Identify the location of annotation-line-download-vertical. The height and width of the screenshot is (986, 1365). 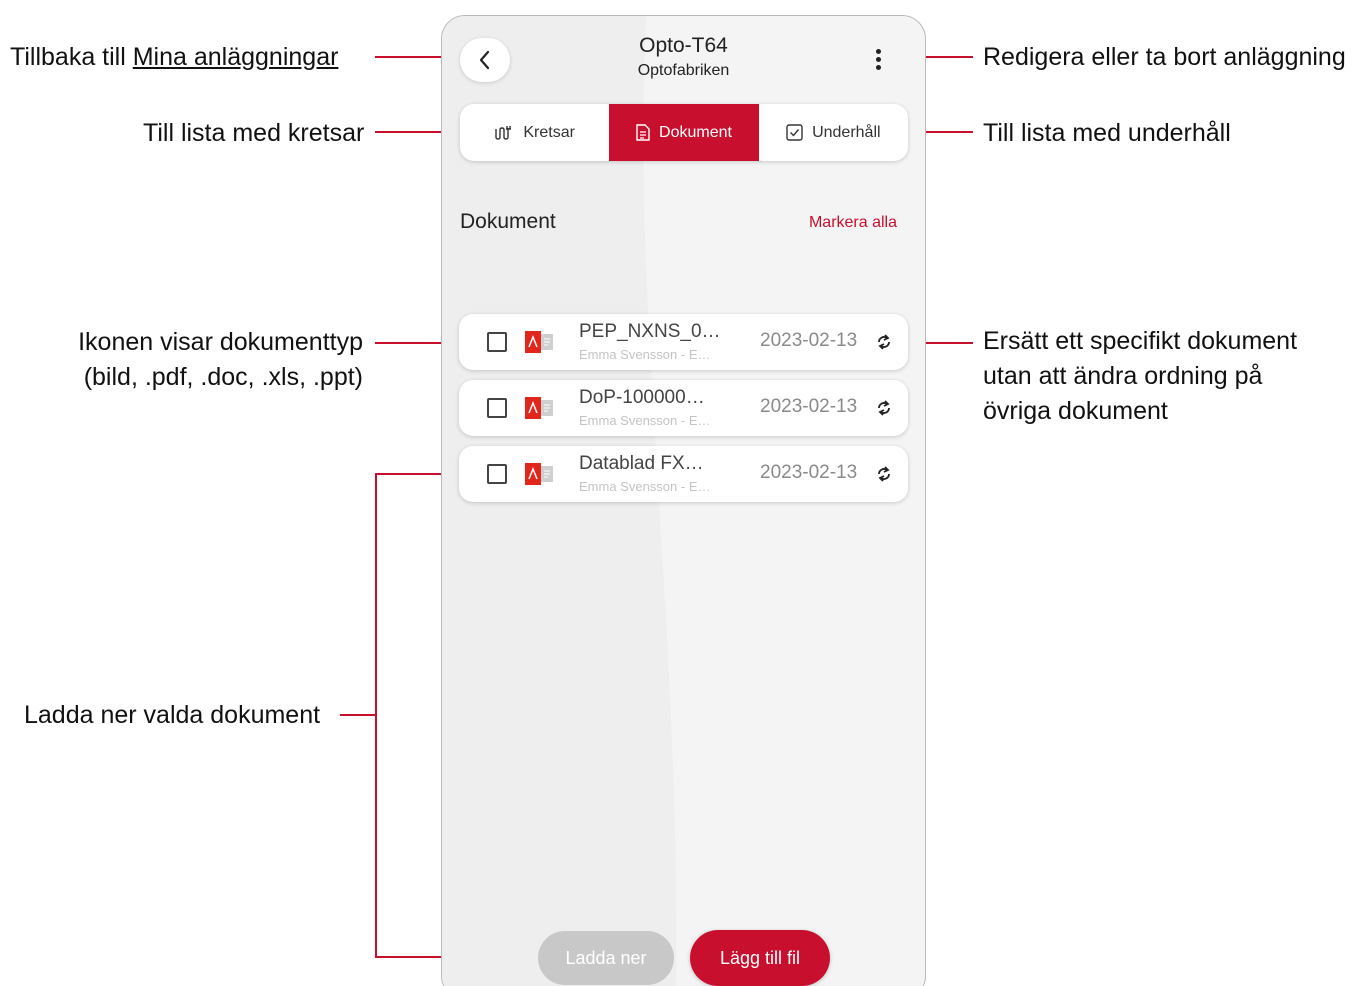
(376, 715).